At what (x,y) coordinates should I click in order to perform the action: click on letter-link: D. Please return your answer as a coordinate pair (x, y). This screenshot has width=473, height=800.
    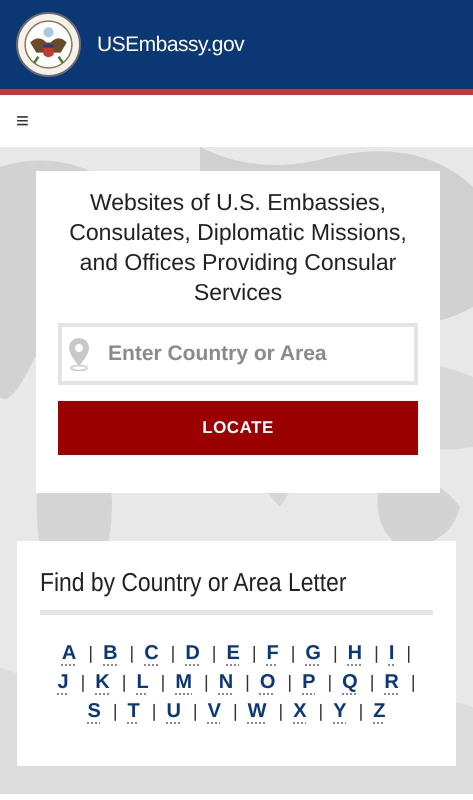
    Looking at the image, I should click on (192, 653).